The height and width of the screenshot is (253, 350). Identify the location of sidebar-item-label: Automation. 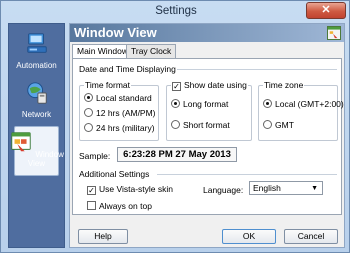
(36, 65).